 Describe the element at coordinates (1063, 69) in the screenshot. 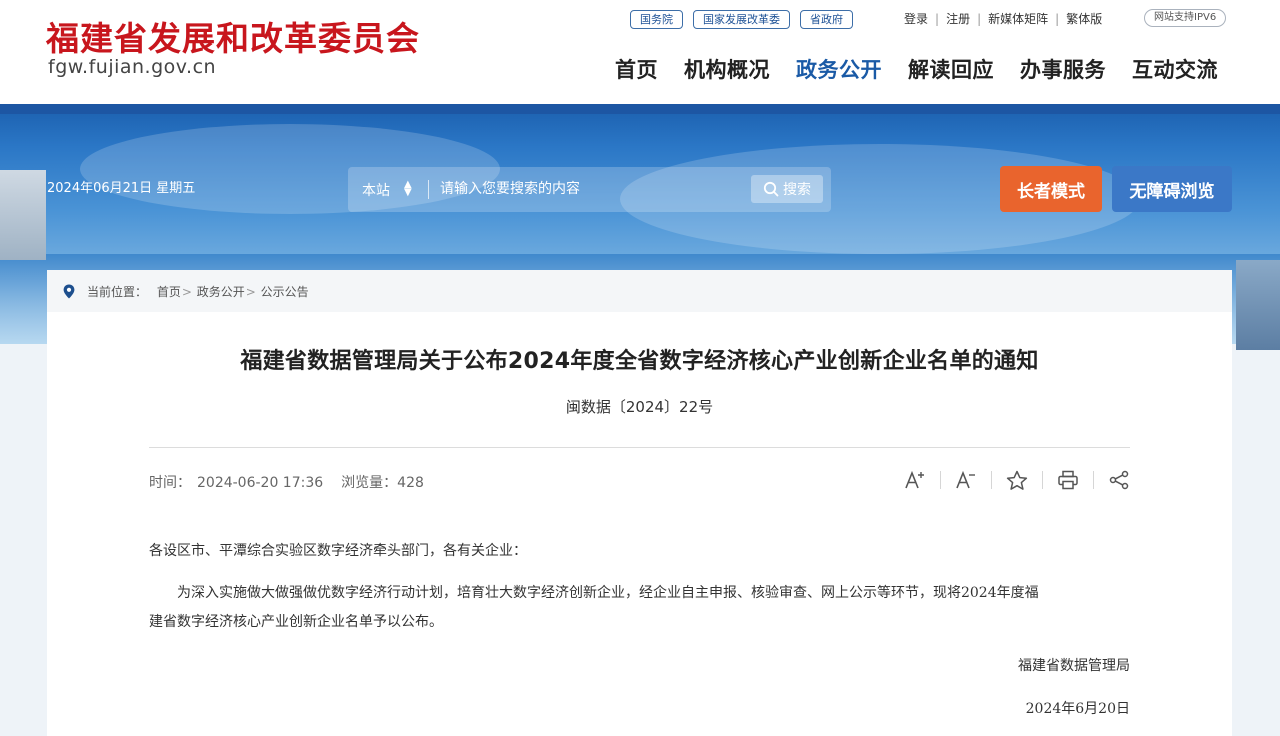

I see `nav-services: 办事服务` at that location.